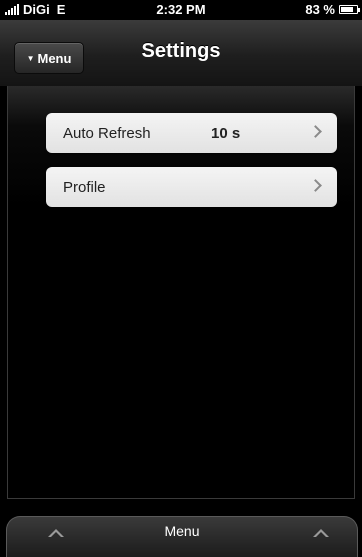  I want to click on status-right: 83 %, so click(332, 9).